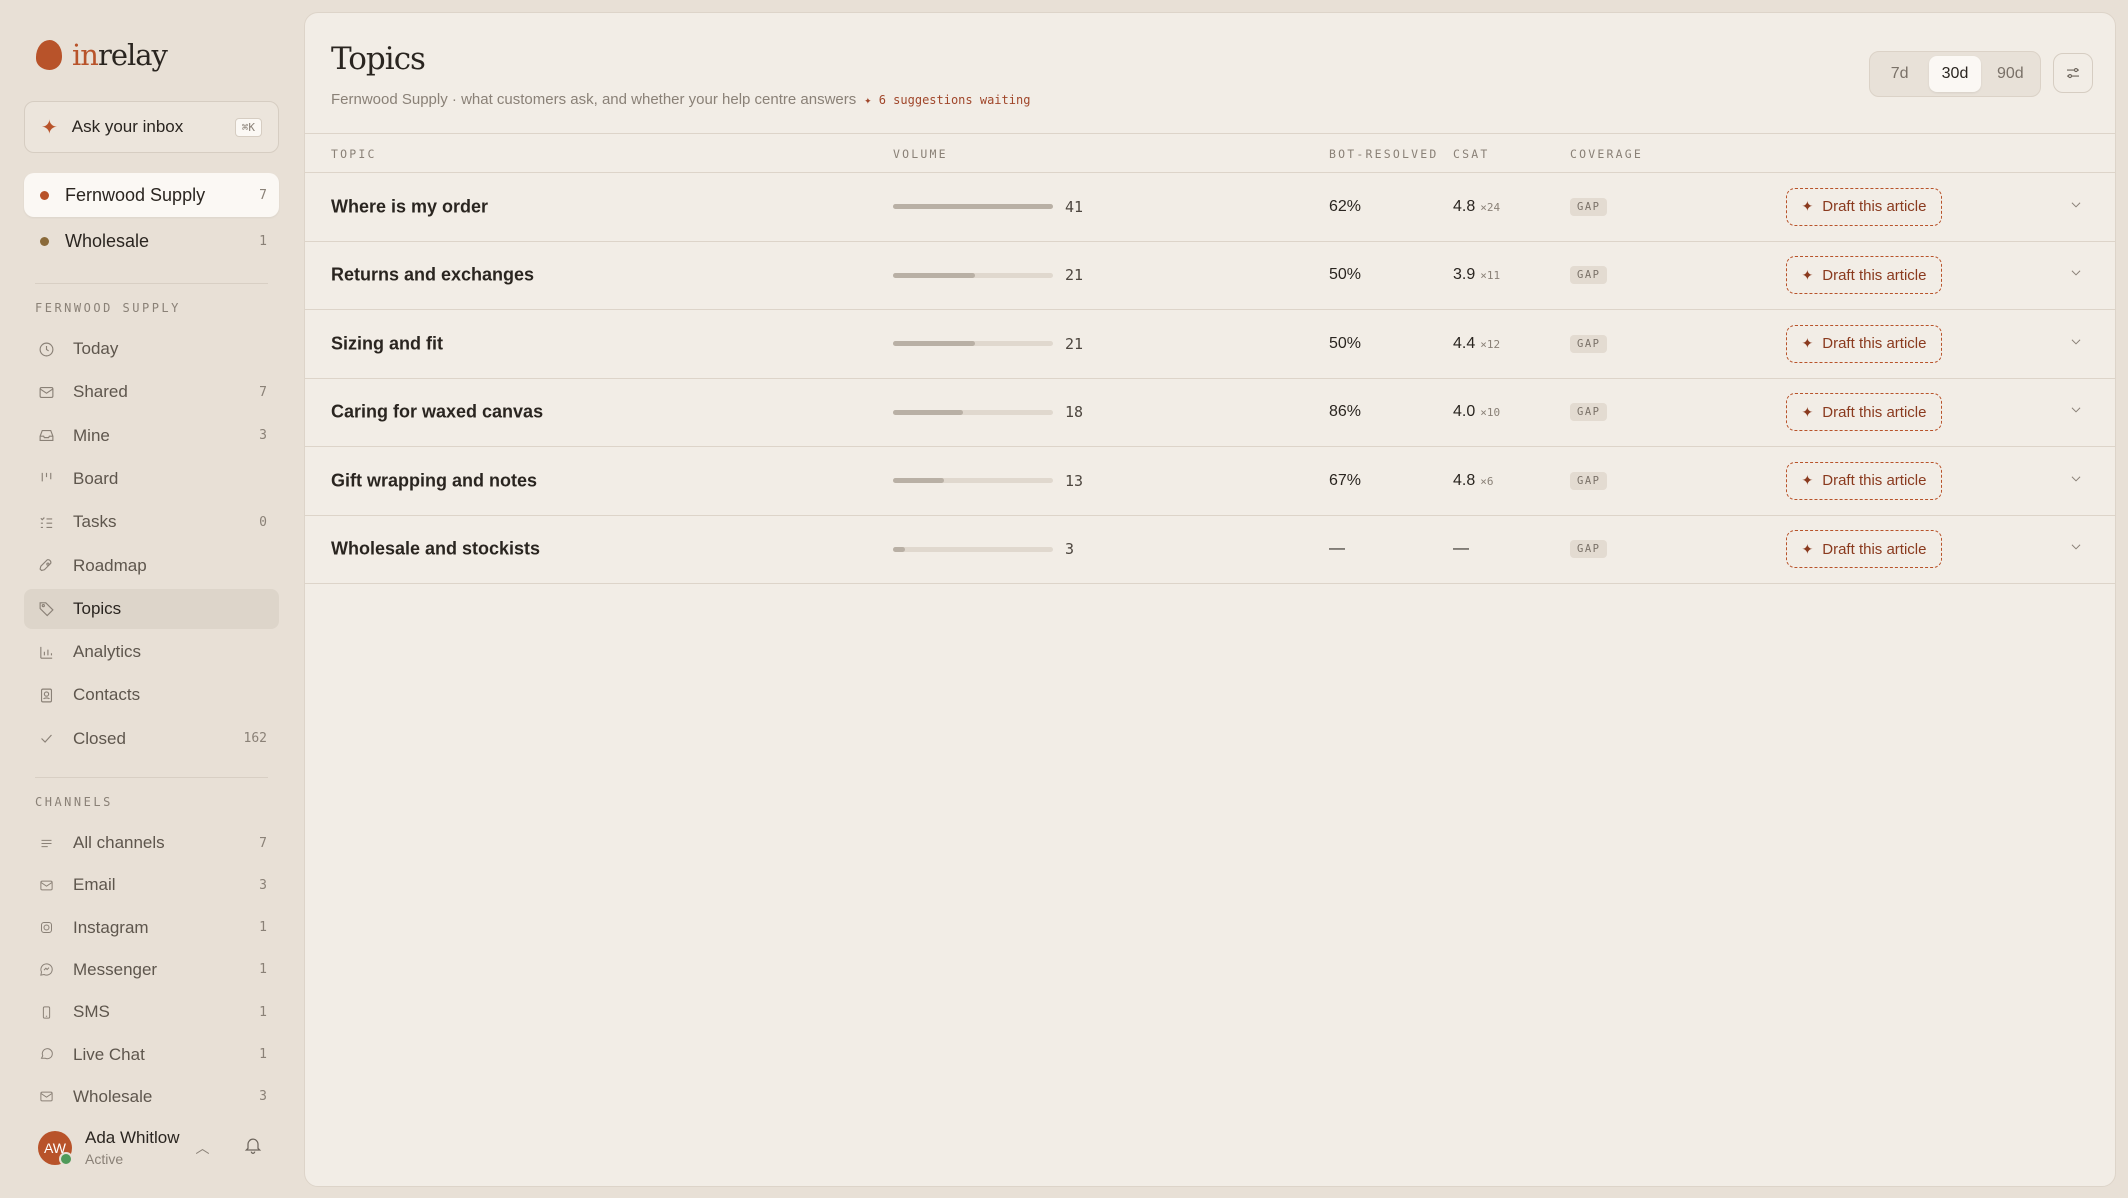  Describe the element at coordinates (151, 241) in the screenshot. I see `workspace-item: Wholesale 1` at that location.